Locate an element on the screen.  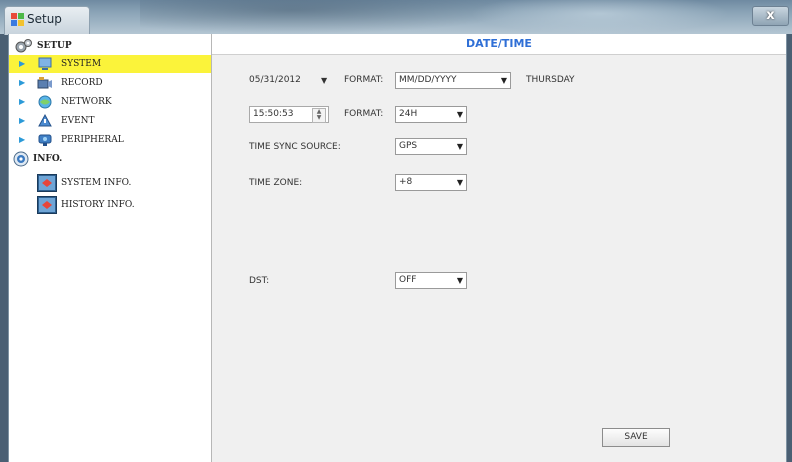
time-spinner: 15:50:53 ▲ ▼ is located at coordinates (289, 114).